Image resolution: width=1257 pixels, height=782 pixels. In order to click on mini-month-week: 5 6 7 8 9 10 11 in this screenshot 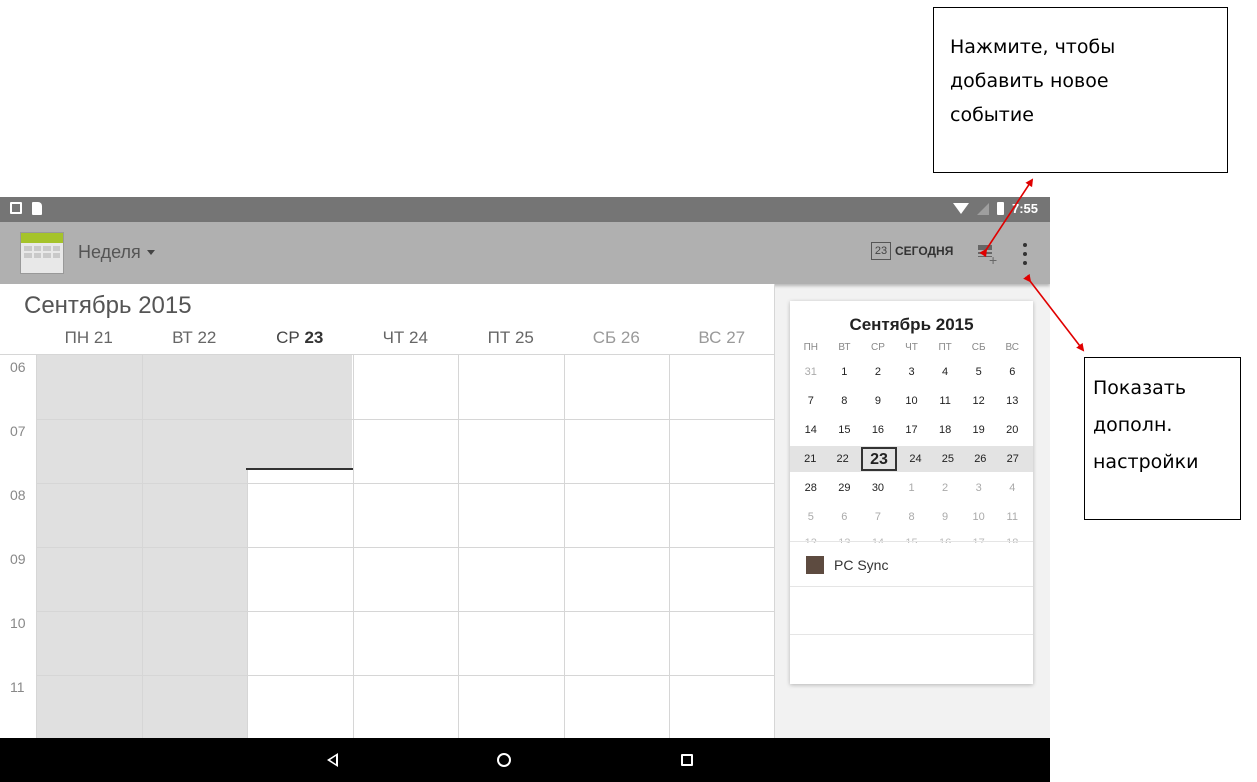, I will do `click(911, 517)`.